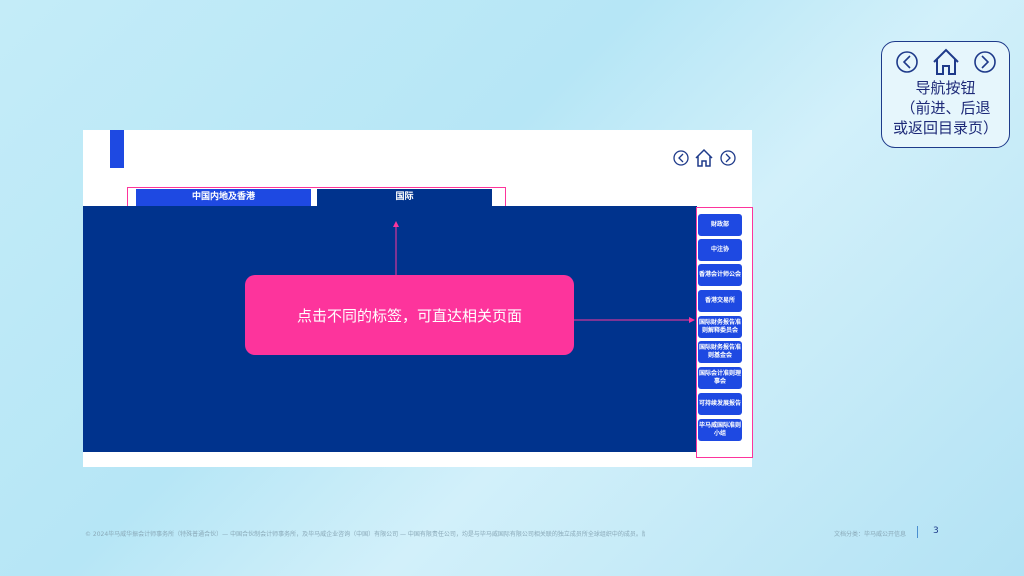 This screenshot has width=1024, height=576. I want to click on footer-divider, so click(917, 532).